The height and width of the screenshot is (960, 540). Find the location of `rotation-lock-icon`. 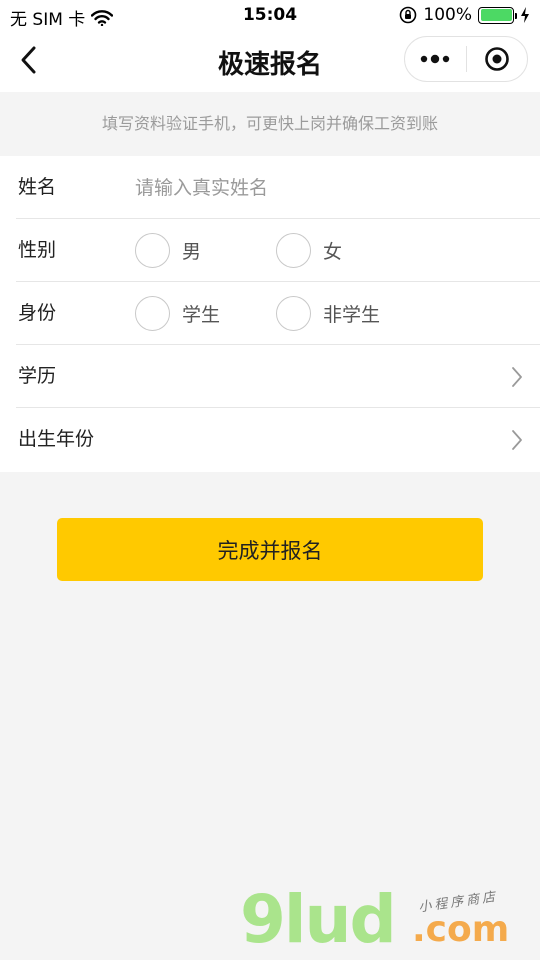

rotation-lock-icon is located at coordinates (408, 15).